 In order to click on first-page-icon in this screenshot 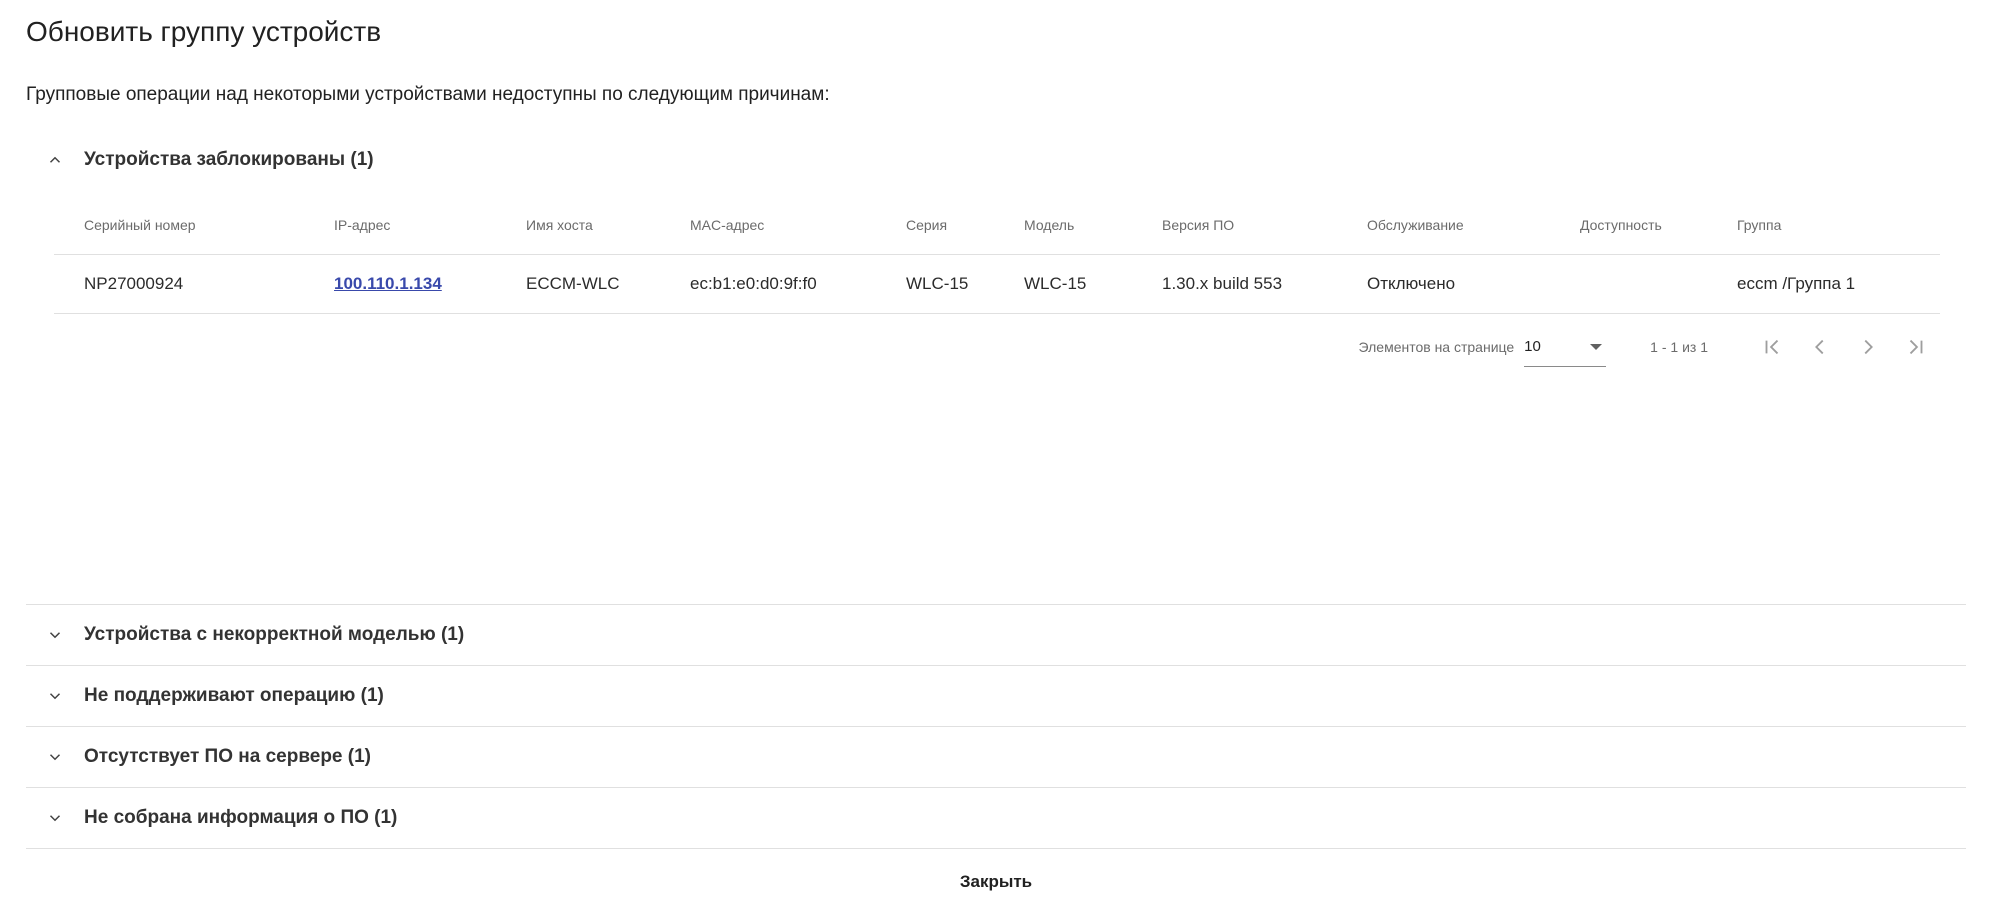, I will do `click(1772, 347)`.